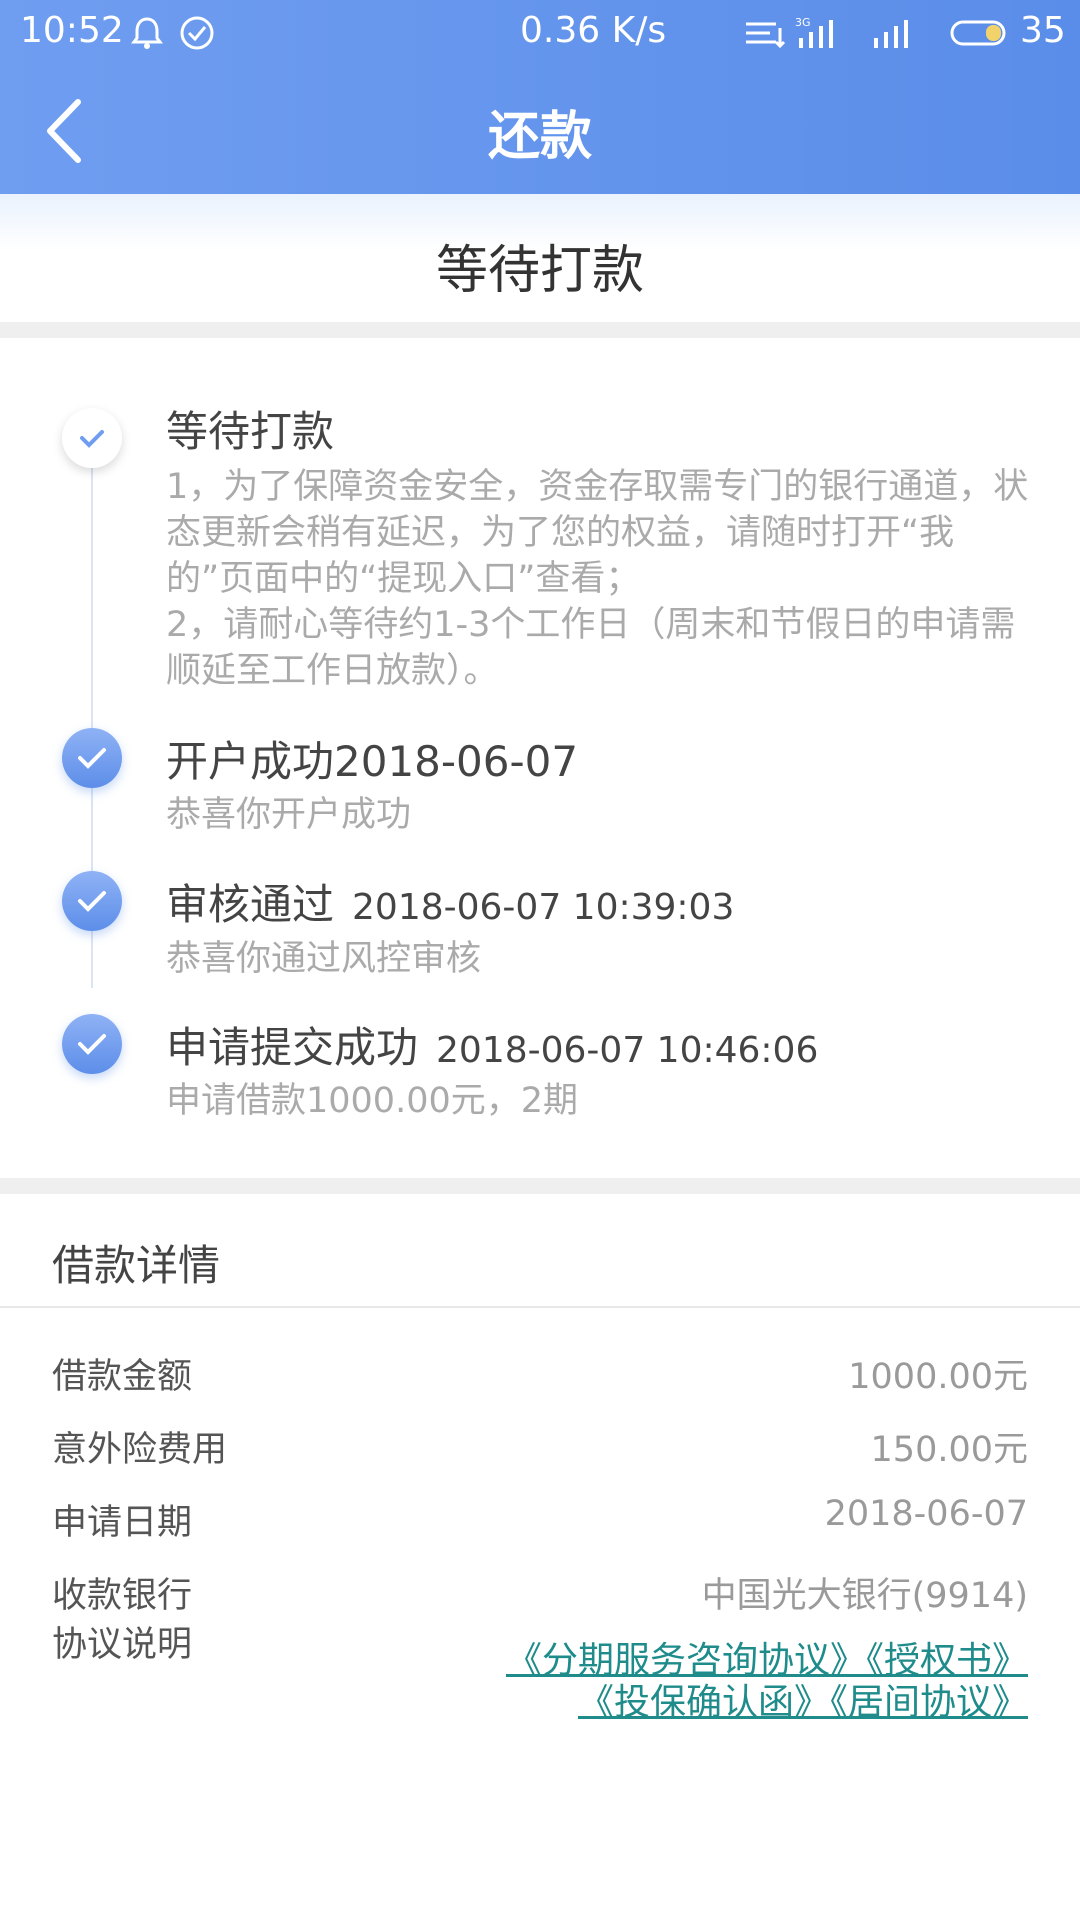 Image resolution: width=1080 pixels, height=1920 pixels. I want to click on agreement-link-insurance-confirmation: 《投保确认函》, so click(704, 1702).